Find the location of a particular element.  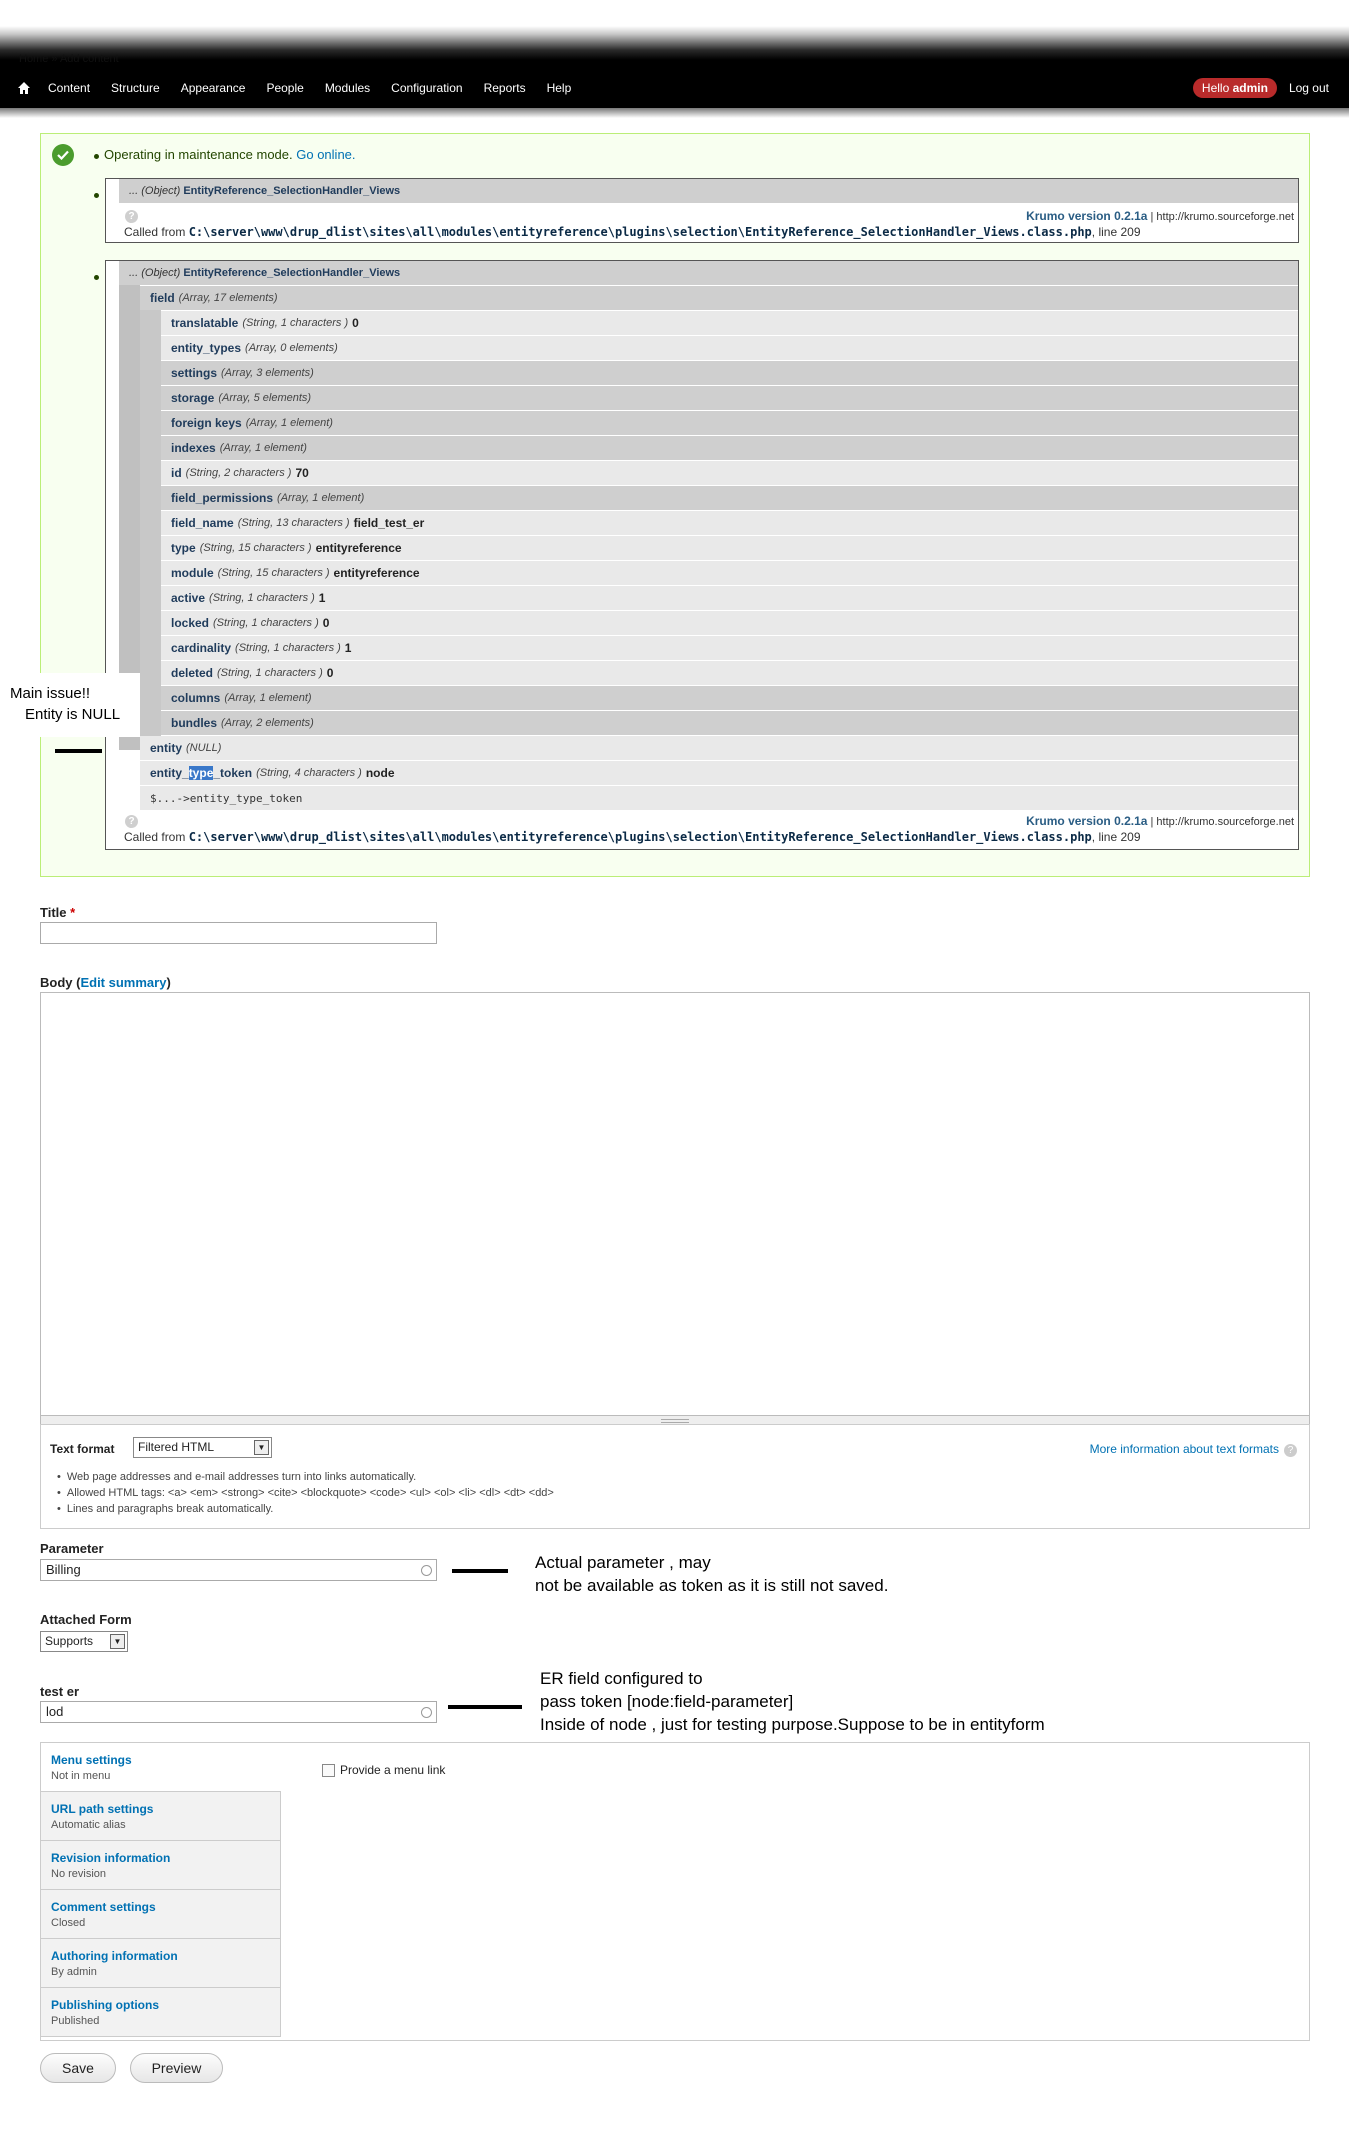

row-type: (Array, 0 elements) is located at coordinates (291, 348).